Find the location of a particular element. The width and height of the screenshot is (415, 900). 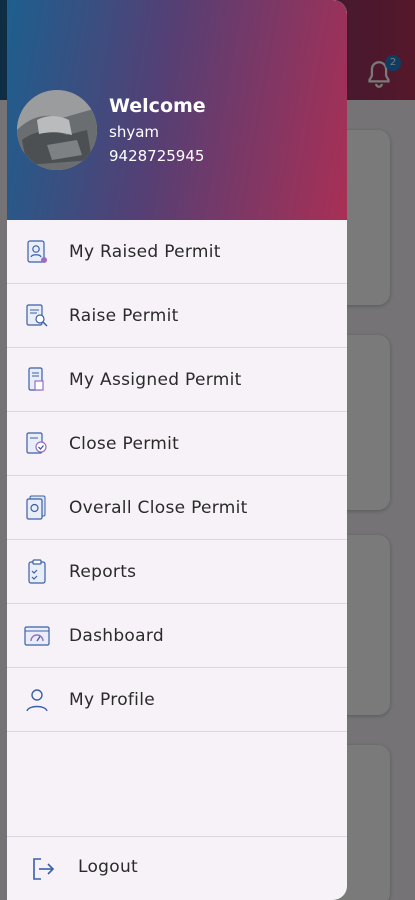

logout-icon is located at coordinates (44, 869).